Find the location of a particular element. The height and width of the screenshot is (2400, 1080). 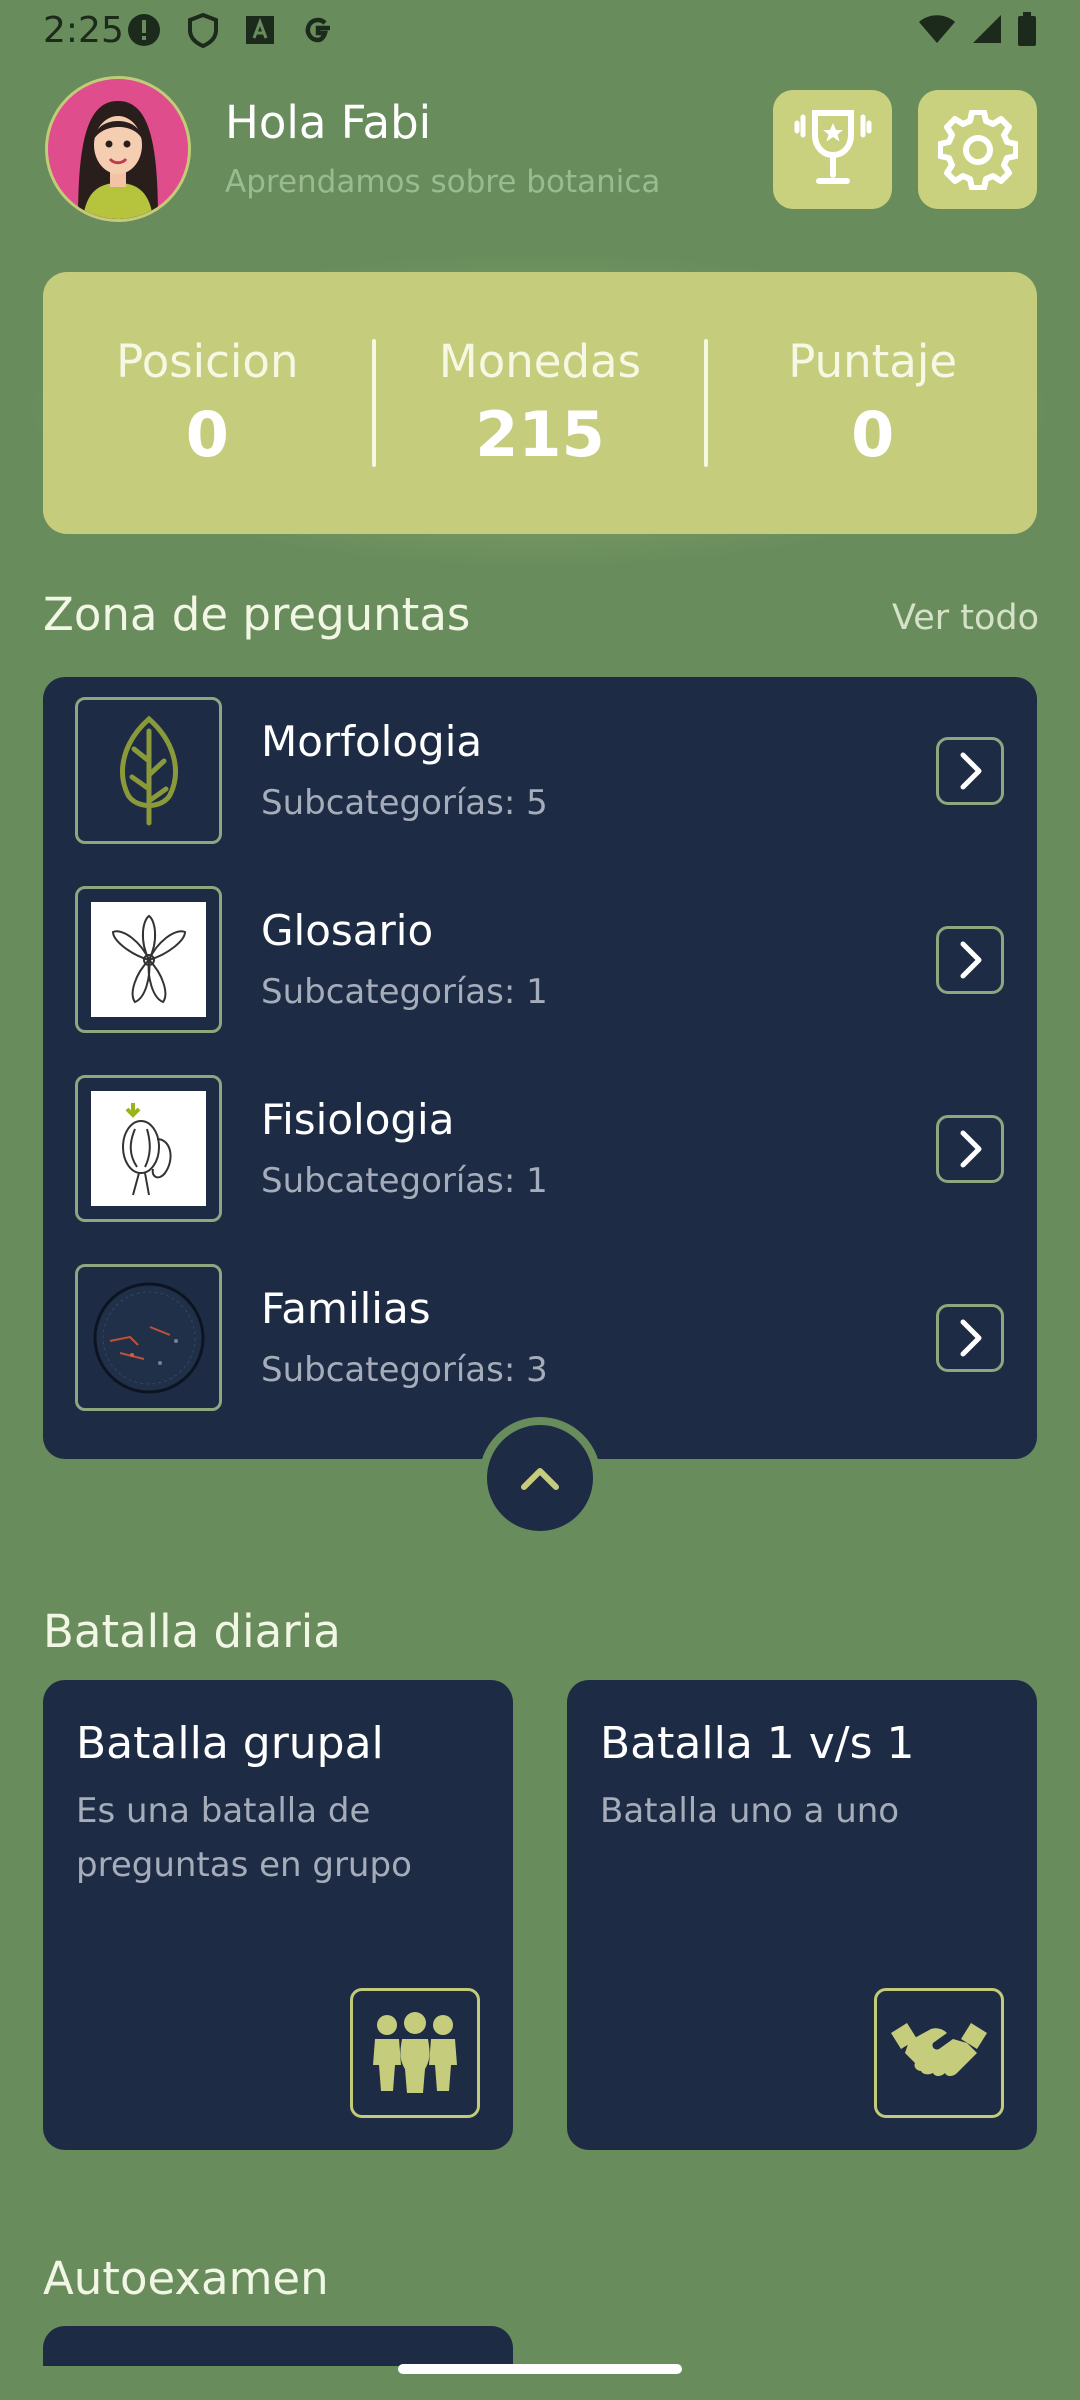

stat-coins-label: Monedas is located at coordinates (540, 361).